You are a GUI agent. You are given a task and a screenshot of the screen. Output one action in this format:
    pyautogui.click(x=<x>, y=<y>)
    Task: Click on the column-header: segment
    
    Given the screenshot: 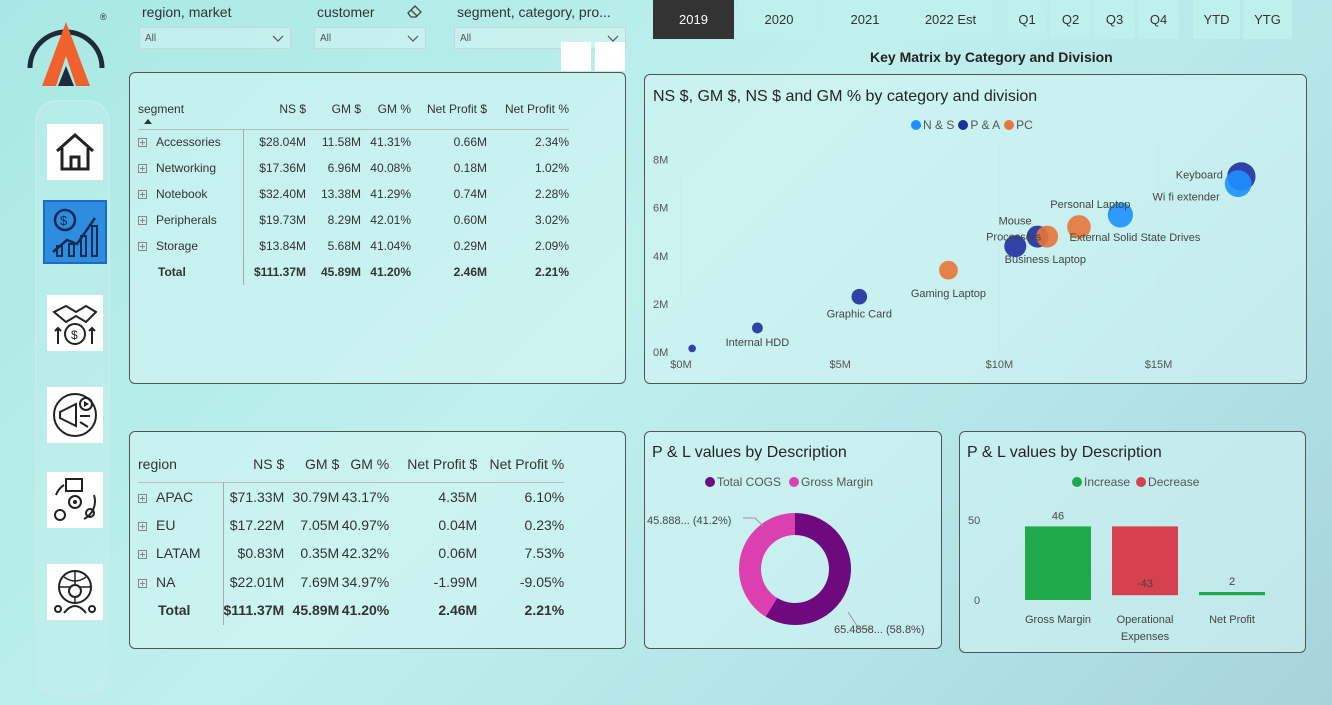 What is the action you would take?
    pyautogui.click(x=190, y=109)
    